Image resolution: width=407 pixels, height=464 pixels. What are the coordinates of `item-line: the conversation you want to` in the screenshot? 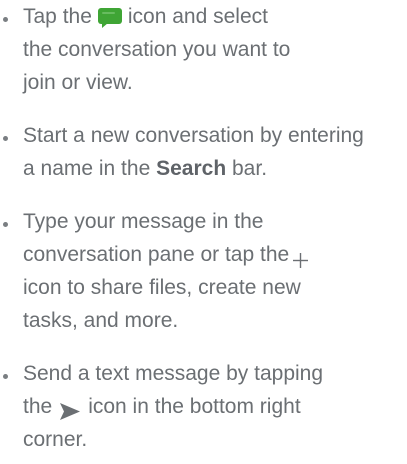 It's located at (157, 49).